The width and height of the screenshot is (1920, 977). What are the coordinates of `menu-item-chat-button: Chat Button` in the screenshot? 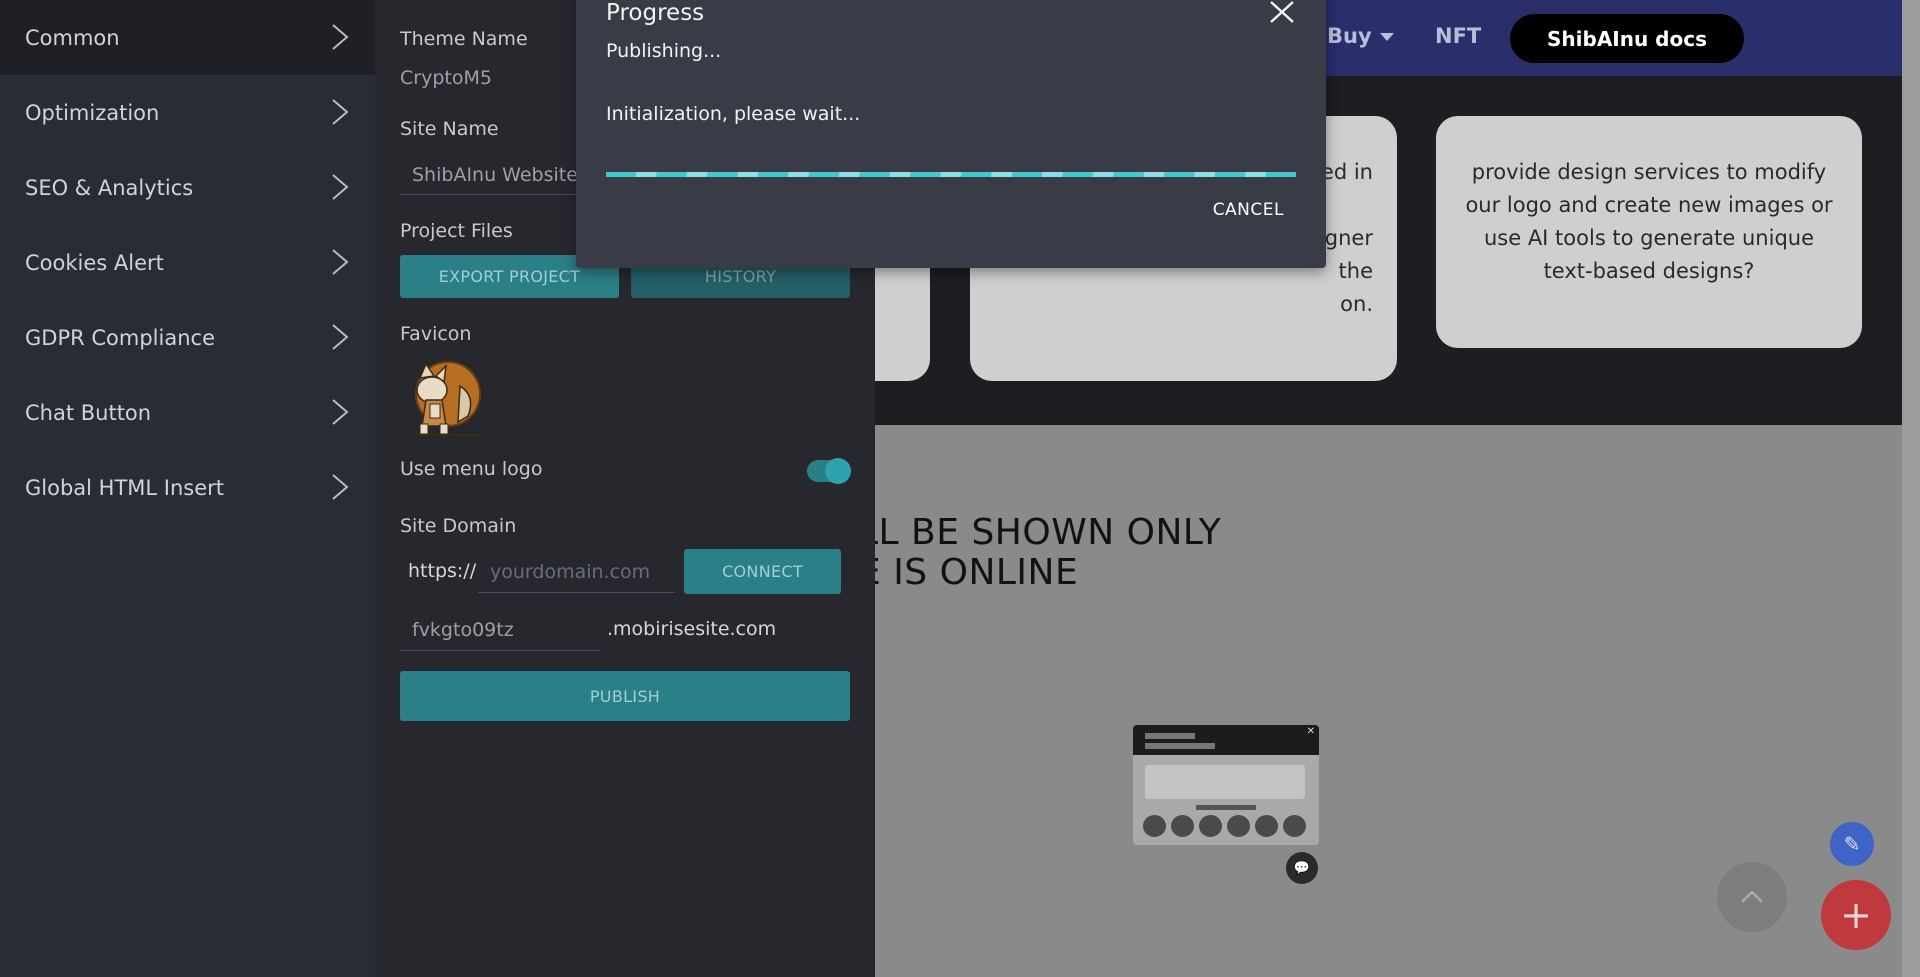 It's located at (187, 412).